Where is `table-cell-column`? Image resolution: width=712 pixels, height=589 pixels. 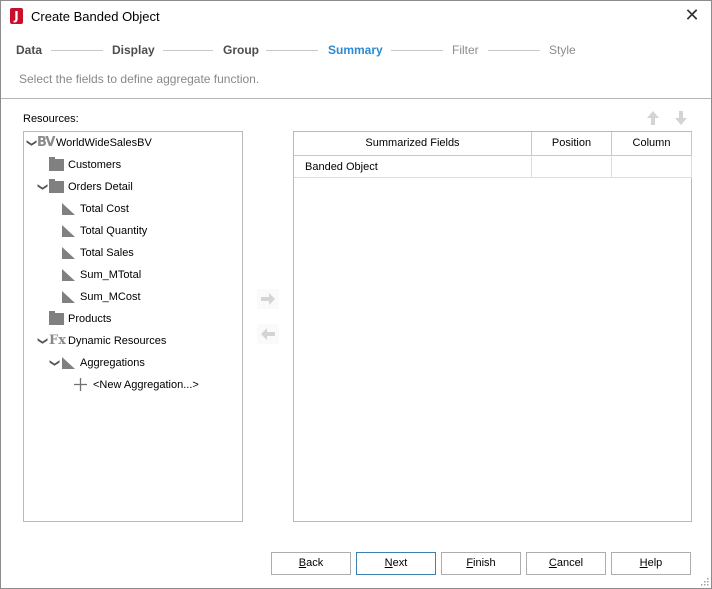
table-cell-column is located at coordinates (652, 167).